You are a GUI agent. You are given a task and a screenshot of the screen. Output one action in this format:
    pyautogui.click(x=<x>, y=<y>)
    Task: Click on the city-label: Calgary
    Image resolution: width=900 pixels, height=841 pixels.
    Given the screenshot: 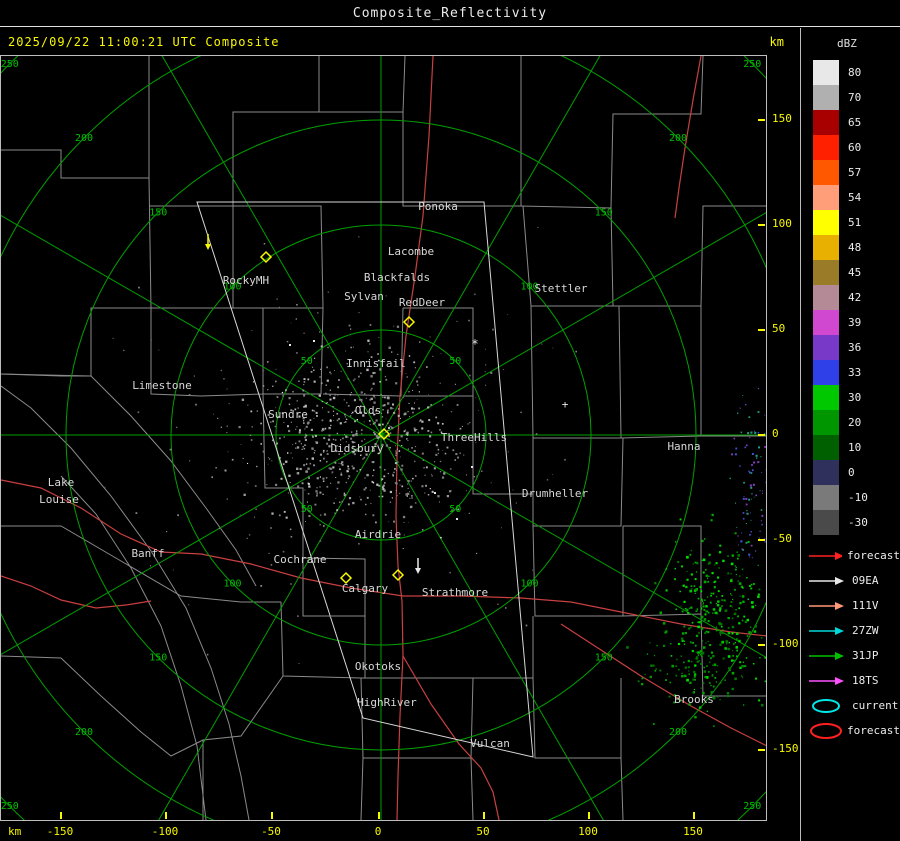 What is the action you would take?
    pyautogui.click(x=365, y=588)
    